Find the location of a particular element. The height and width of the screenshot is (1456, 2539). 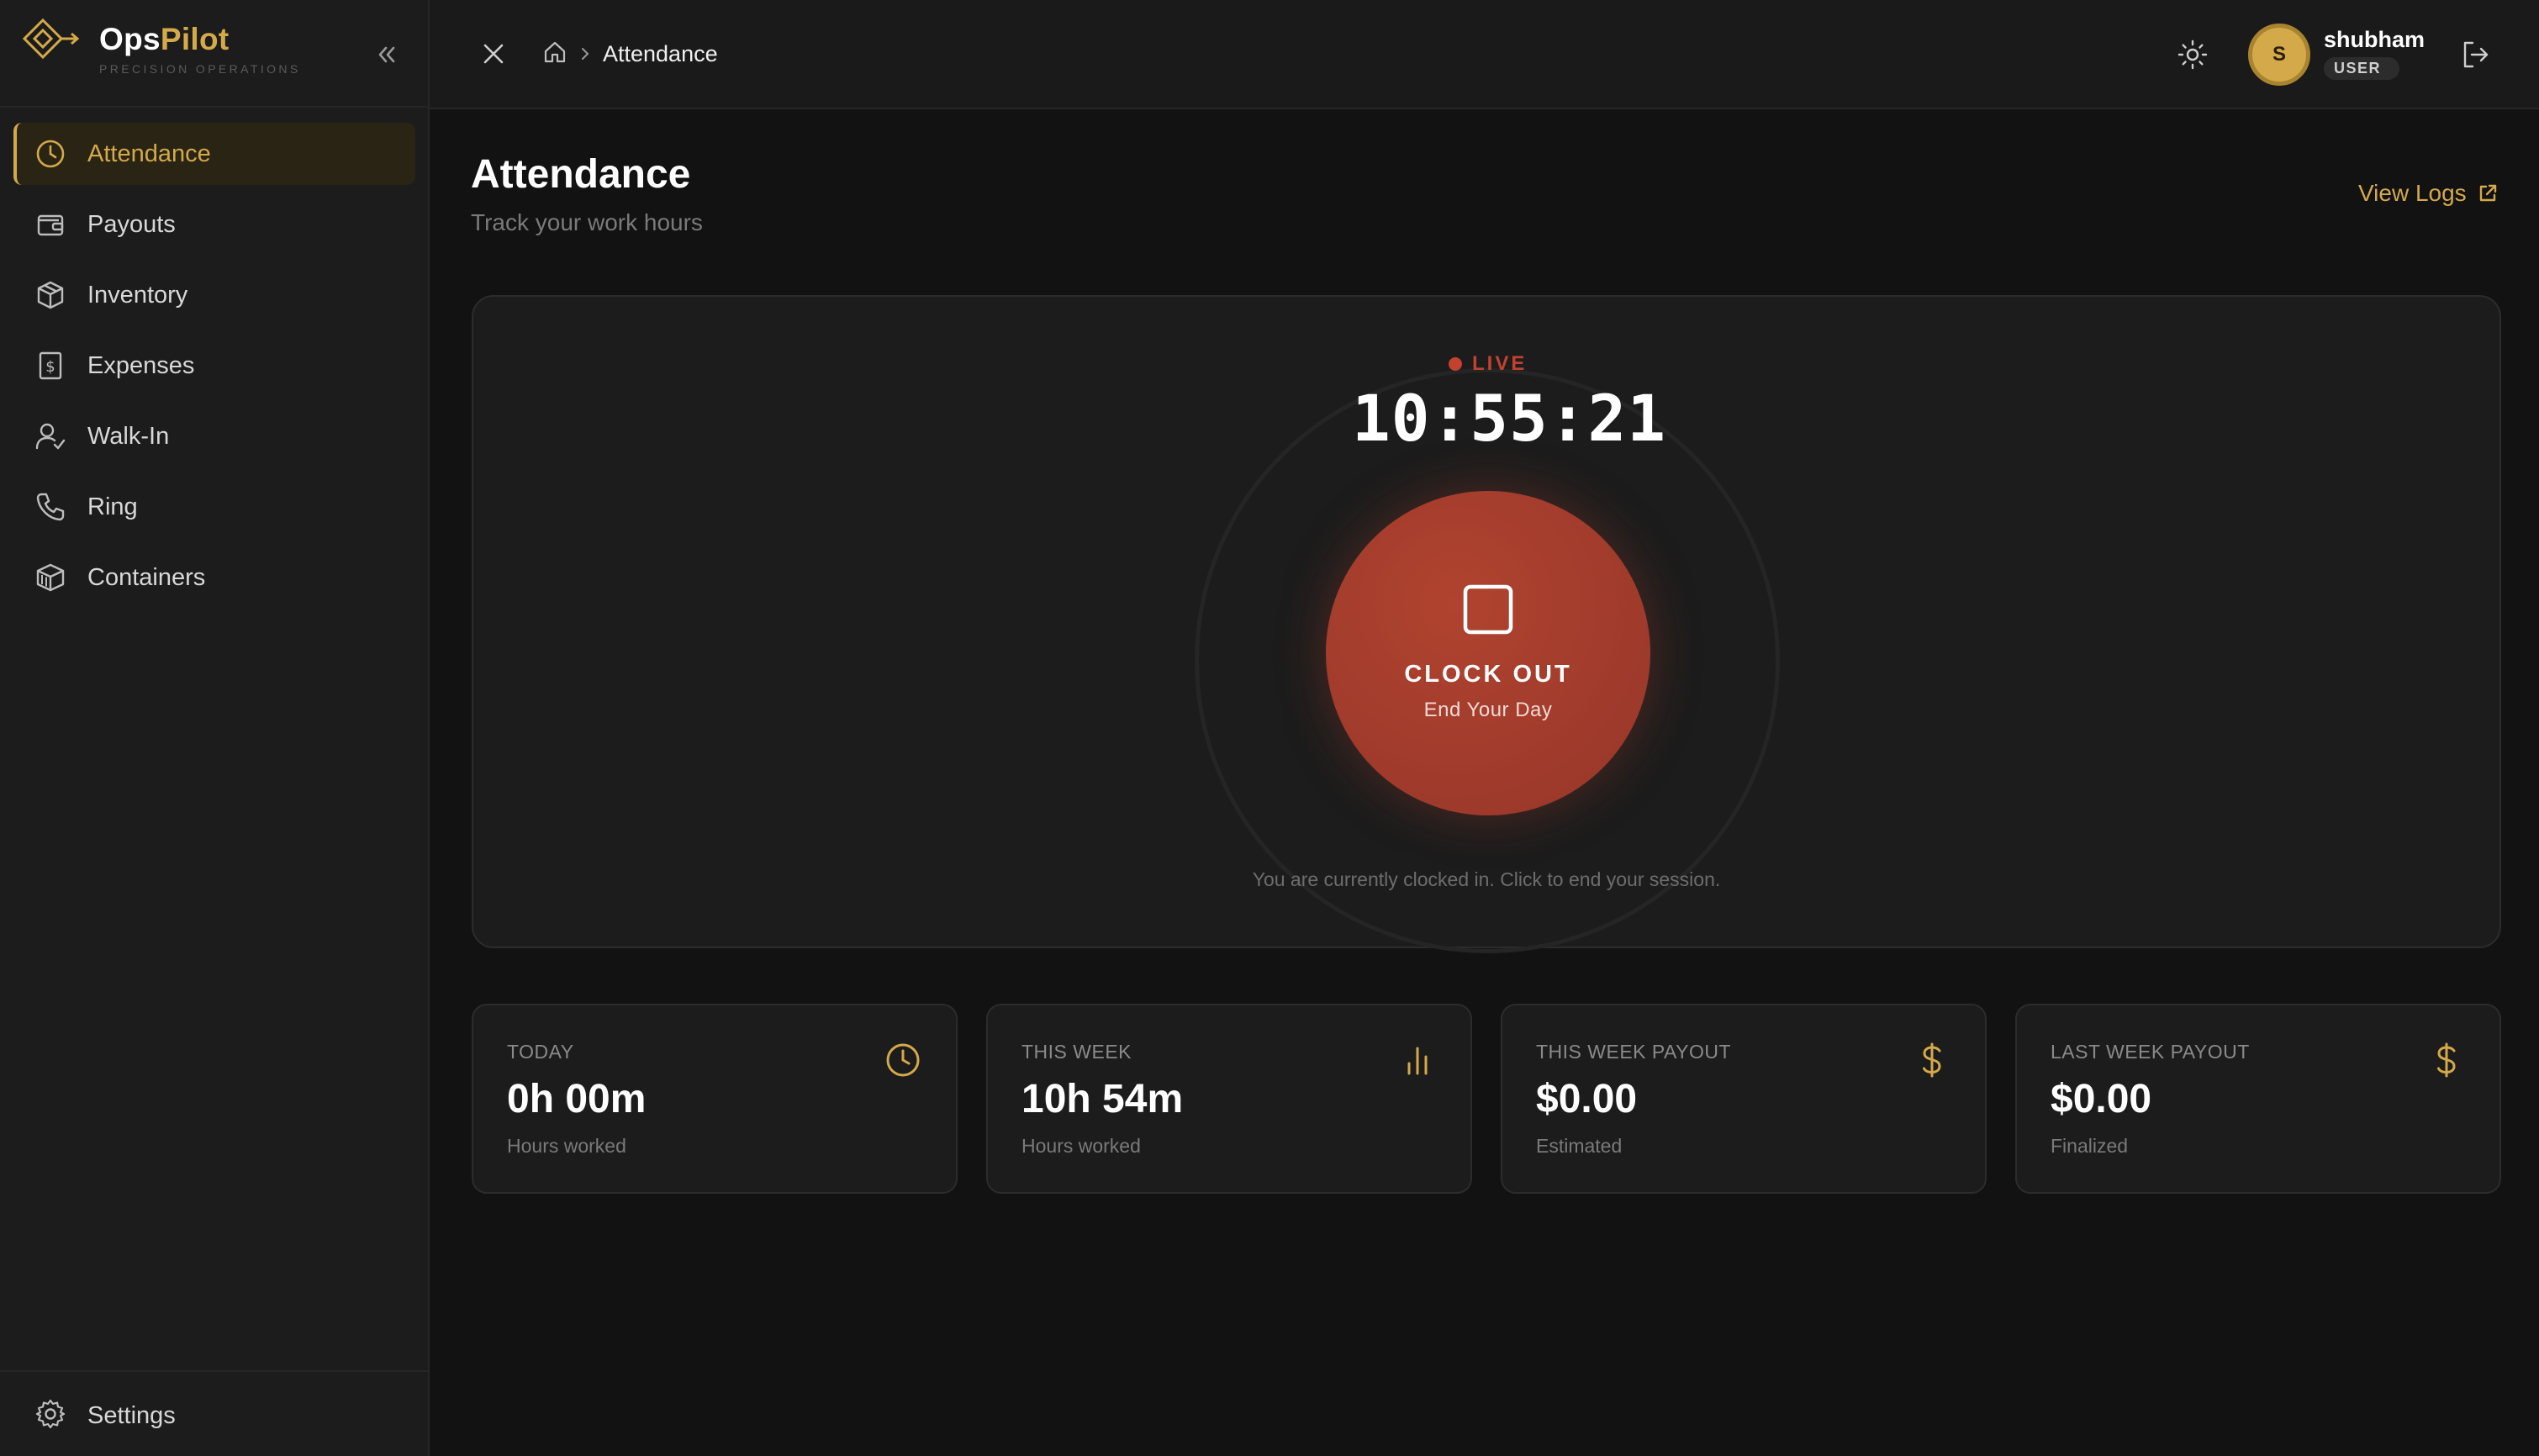

sidebar-item-expenses: $ Expenses is located at coordinates (214, 366).